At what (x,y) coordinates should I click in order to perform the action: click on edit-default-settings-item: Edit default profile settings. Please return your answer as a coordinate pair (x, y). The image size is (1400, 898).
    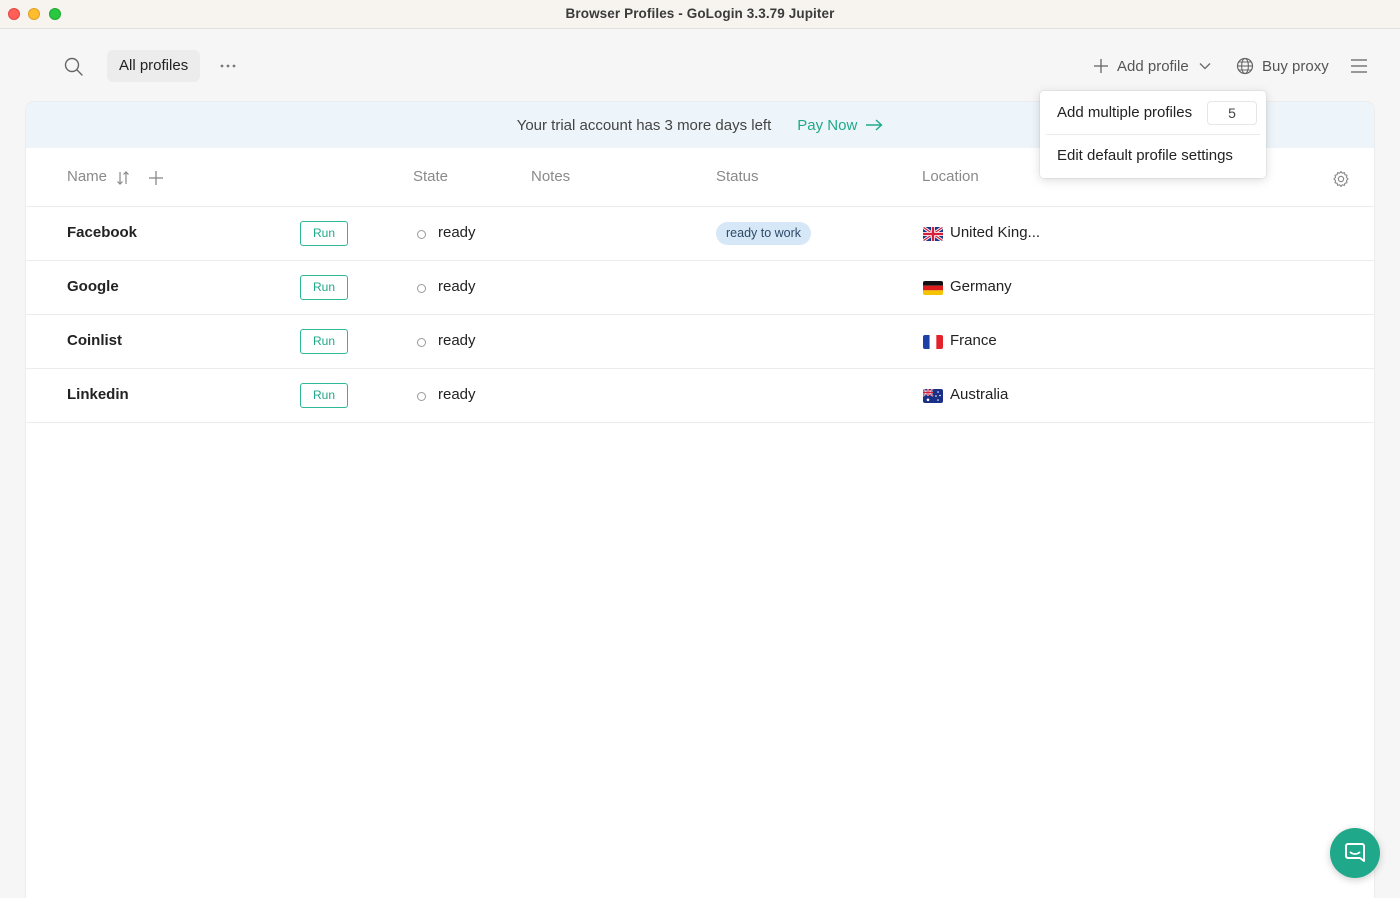
    Looking at the image, I should click on (1145, 155).